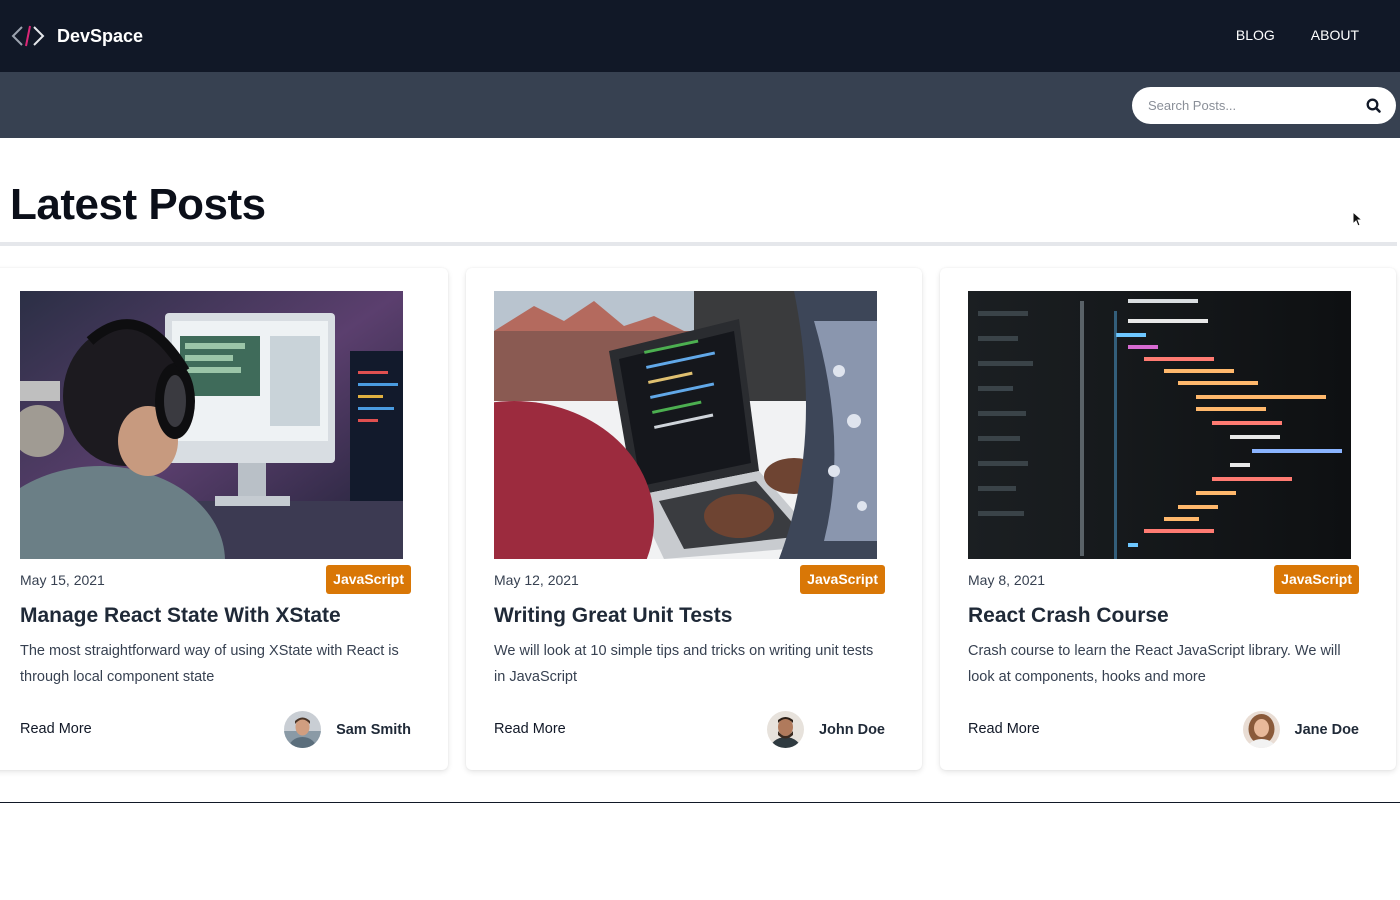  I want to click on author-name: Jane Doe, so click(1326, 729).